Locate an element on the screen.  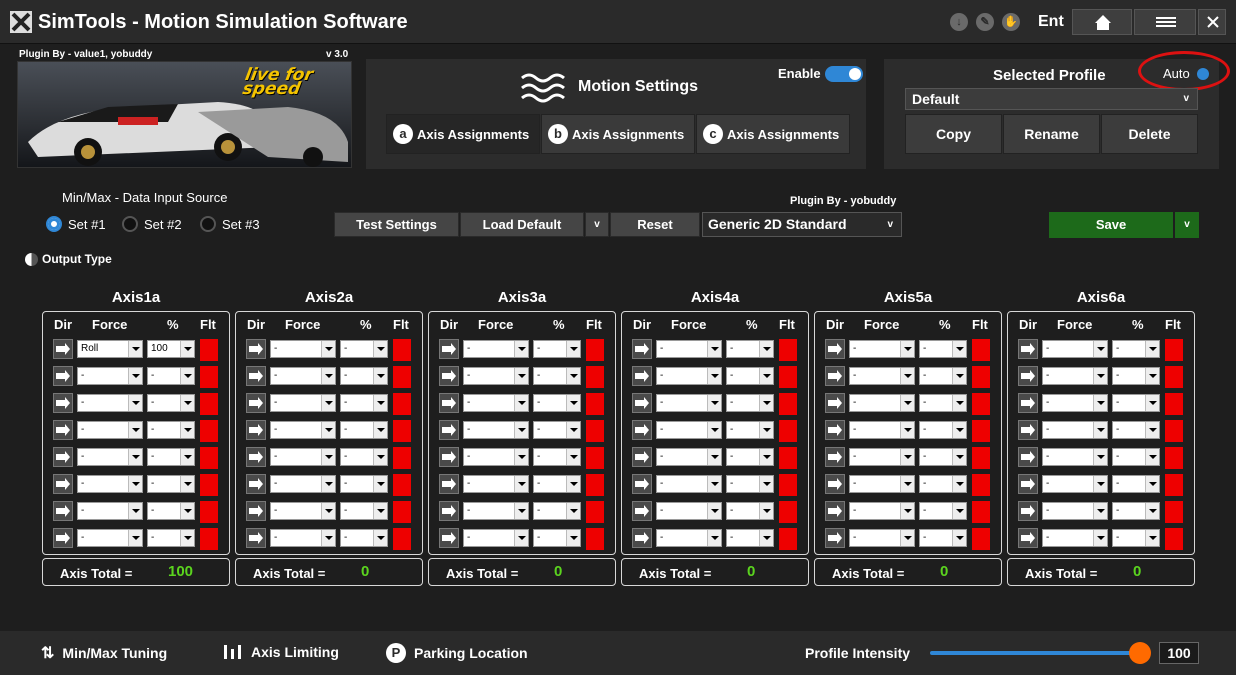
delete-button: Delete is located at coordinates (1149, 134).